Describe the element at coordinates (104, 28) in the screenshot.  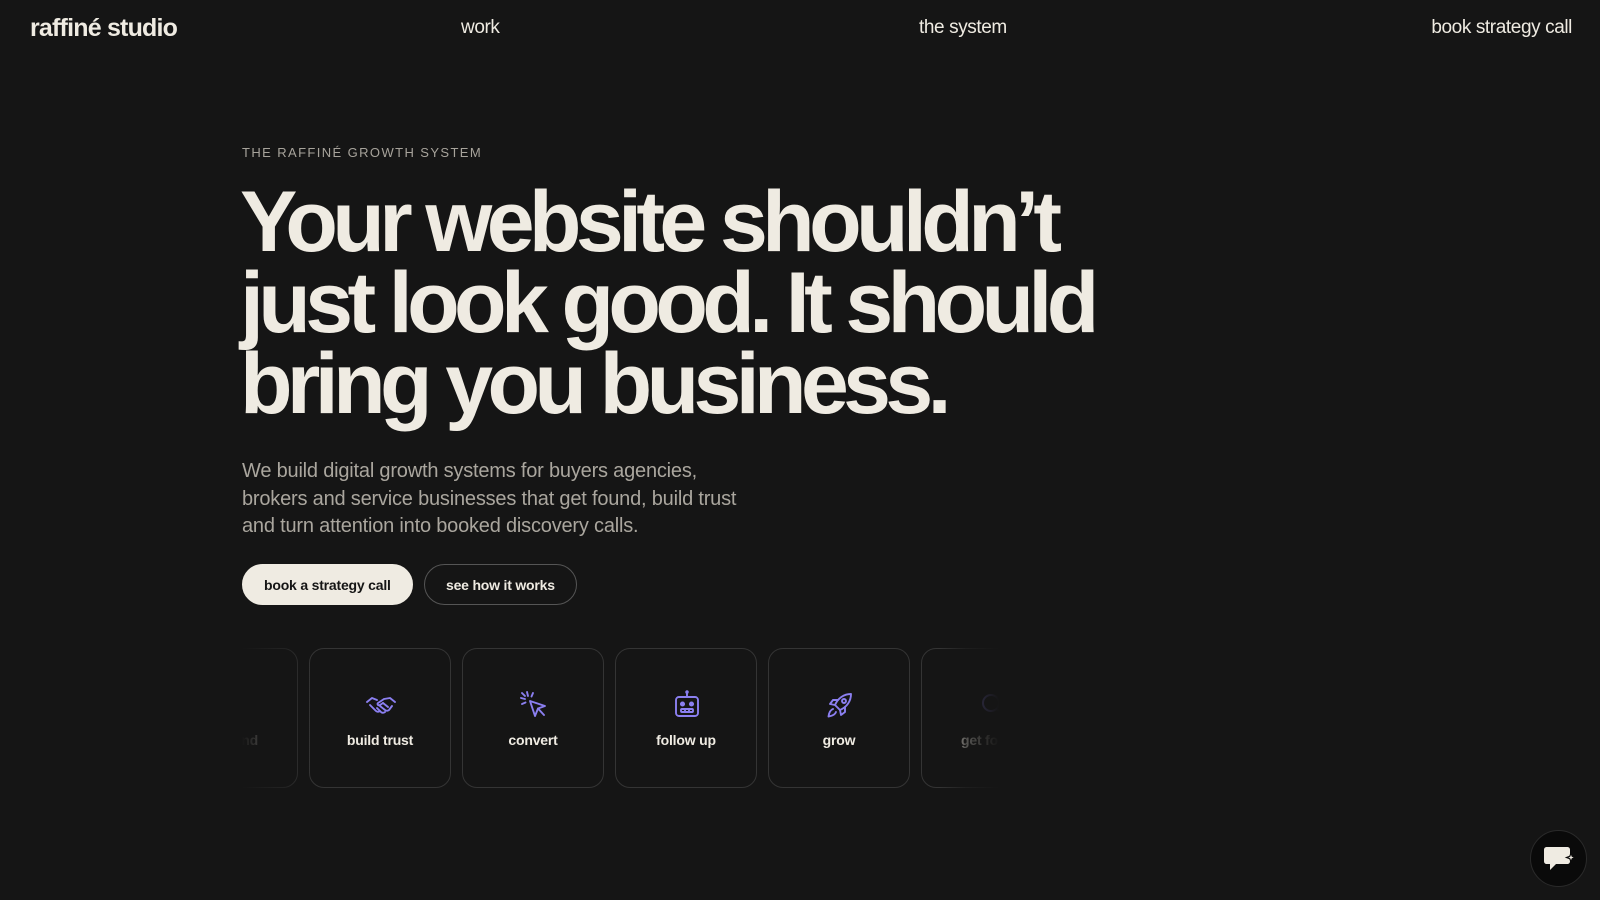
I see `logo: raffiné studio` at that location.